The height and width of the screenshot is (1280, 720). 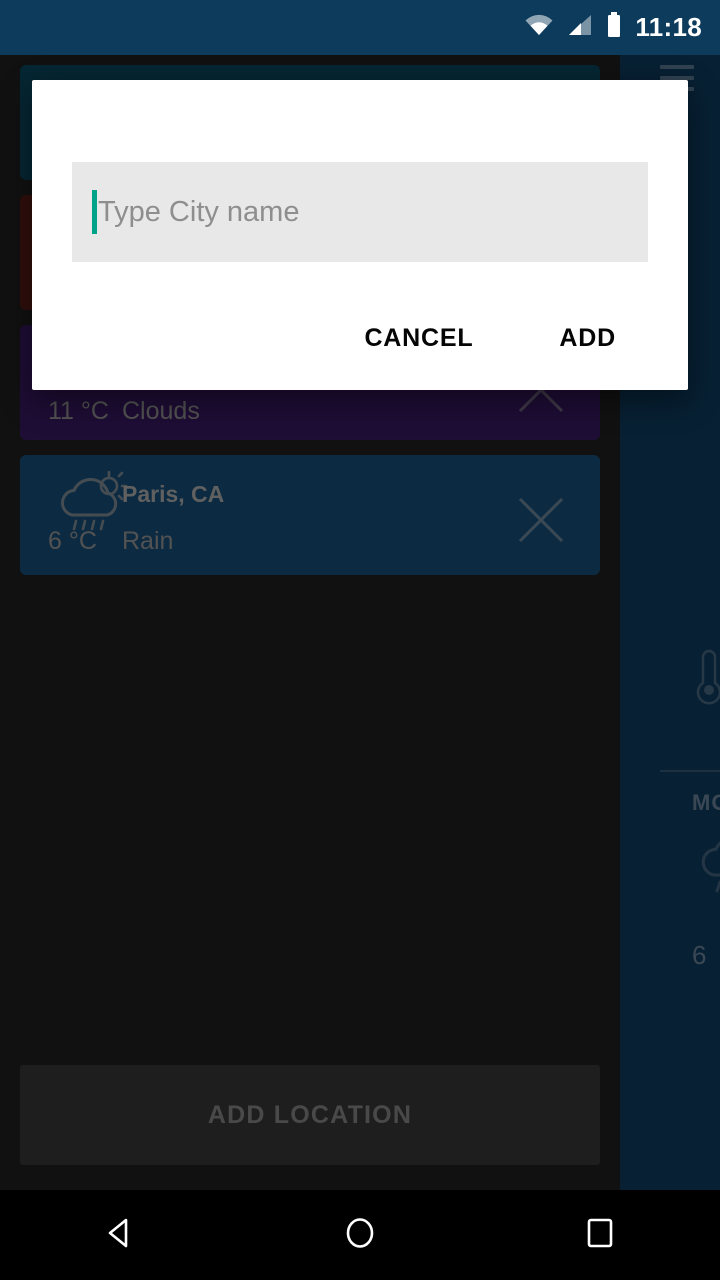 What do you see at coordinates (199, 211) in the screenshot?
I see `city-name-placeholder: Type City name` at bounding box center [199, 211].